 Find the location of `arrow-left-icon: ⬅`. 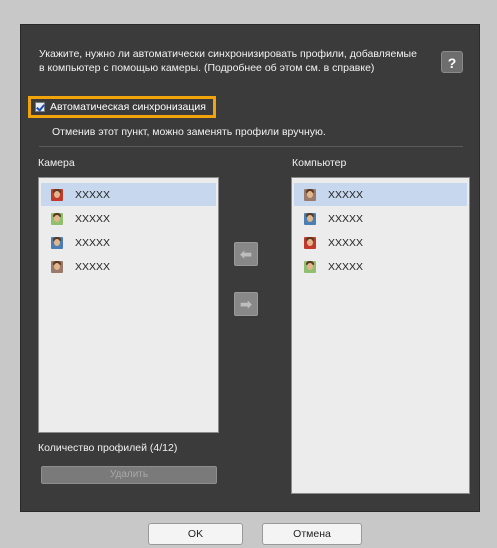

arrow-left-icon: ⬅ is located at coordinates (246, 254).